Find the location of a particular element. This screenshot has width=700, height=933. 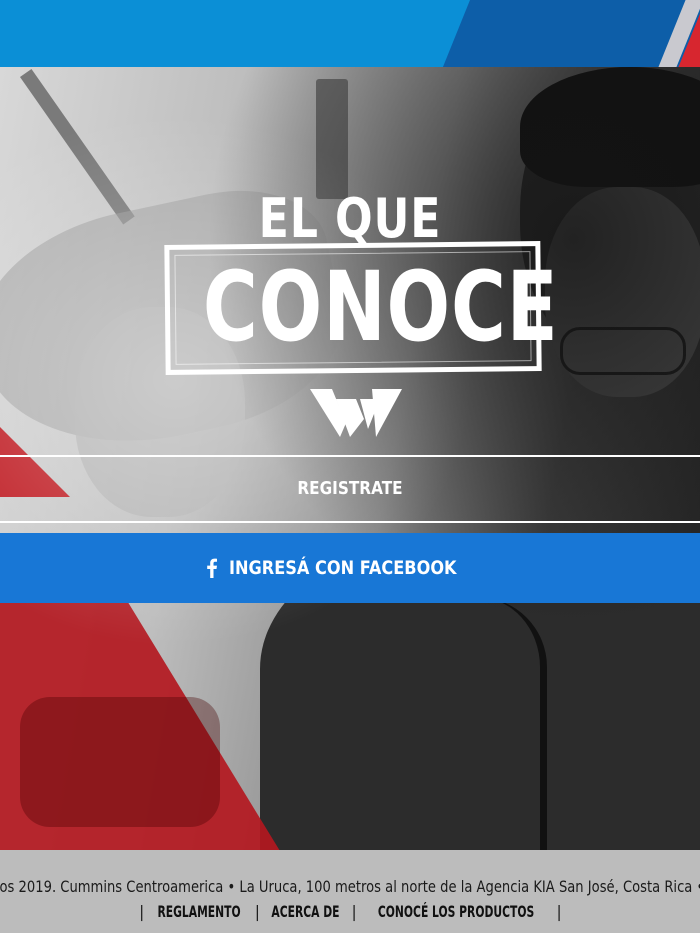

logo-line-conoce: CONOCE is located at coordinates (380, 307).